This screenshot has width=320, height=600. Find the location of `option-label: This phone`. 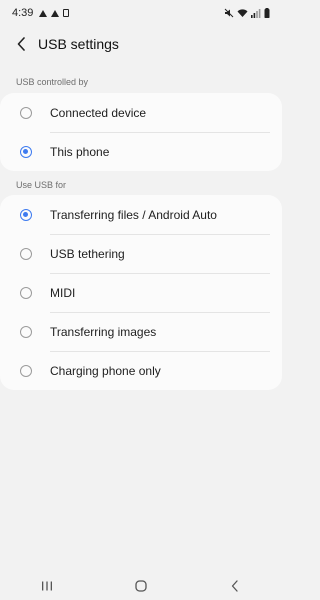

option-label: This phone is located at coordinates (80, 151).